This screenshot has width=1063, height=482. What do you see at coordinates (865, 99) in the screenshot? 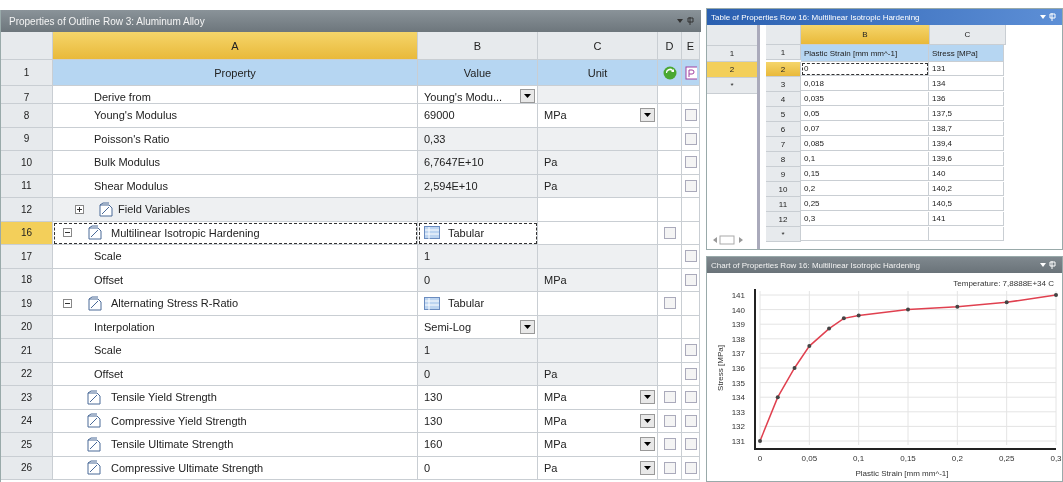
I see `table-cell: 0,035` at bounding box center [865, 99].